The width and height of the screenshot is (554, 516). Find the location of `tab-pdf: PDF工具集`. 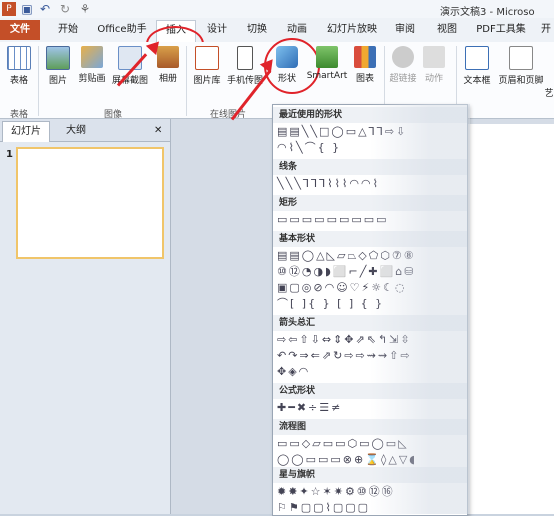

tab-pdf: PDF工具集 is located at coordinates (501, 30).